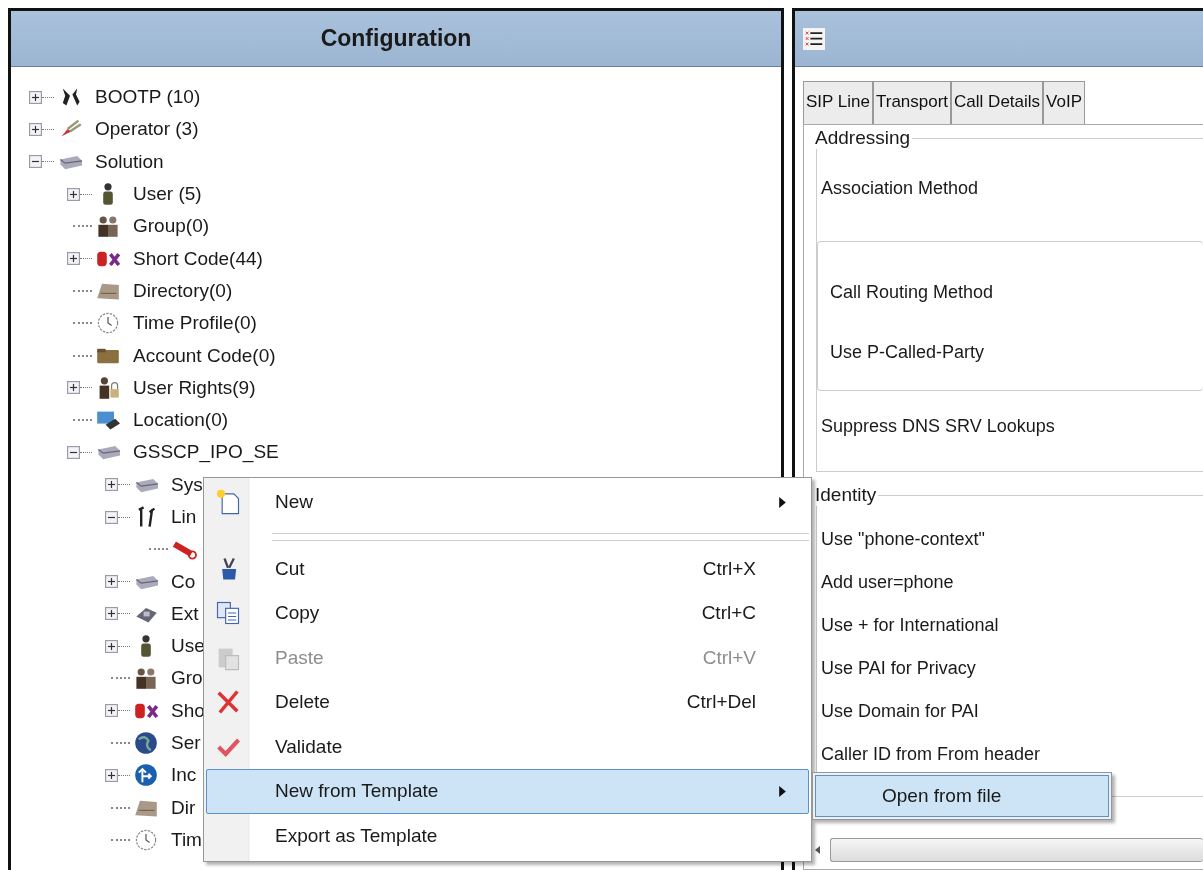 The image size is (1203, 870). What do you see at coordinates (863, 138) in the screenshot?
I see `group-title: Addressing` at bounding box center [863, 138].